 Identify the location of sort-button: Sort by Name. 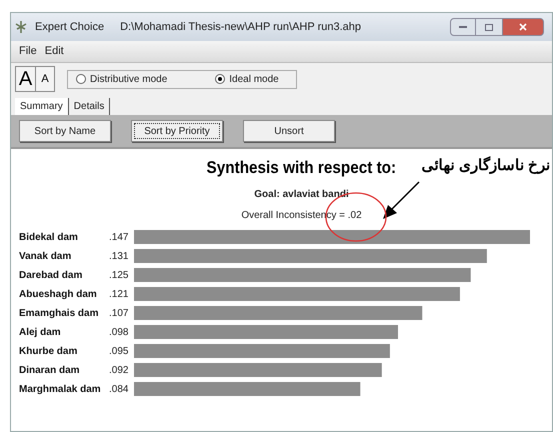
(65, 131).